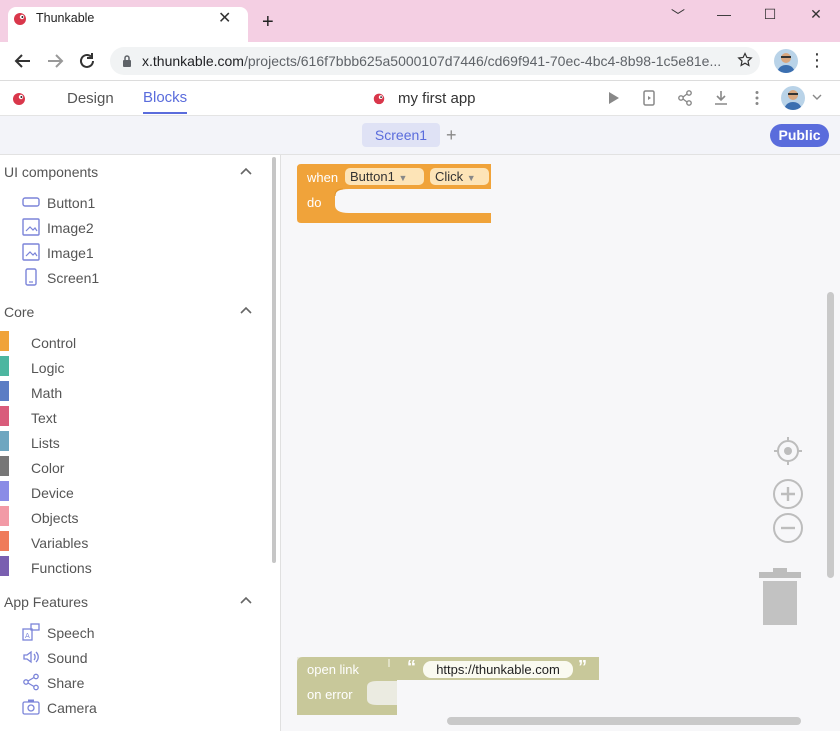  I want to click on thunkable-favicon-icon, so click(20, 19).